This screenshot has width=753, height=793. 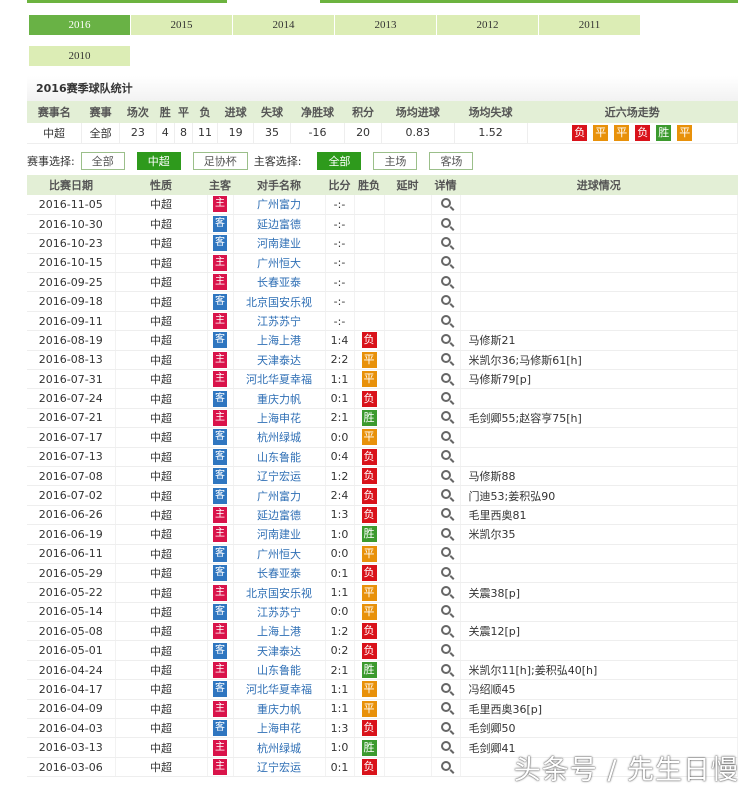 What do you see at coordinates (339, 185) in the screenshot?
I see `column-header: 比分` at bounding box center [339, 185].